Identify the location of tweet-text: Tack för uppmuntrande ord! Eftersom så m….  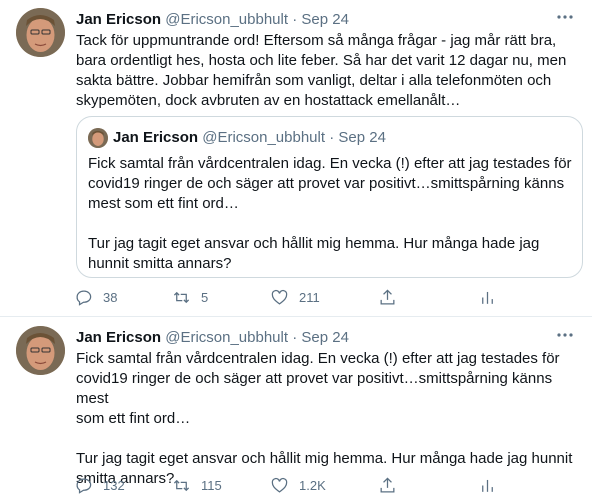
(321, 70).